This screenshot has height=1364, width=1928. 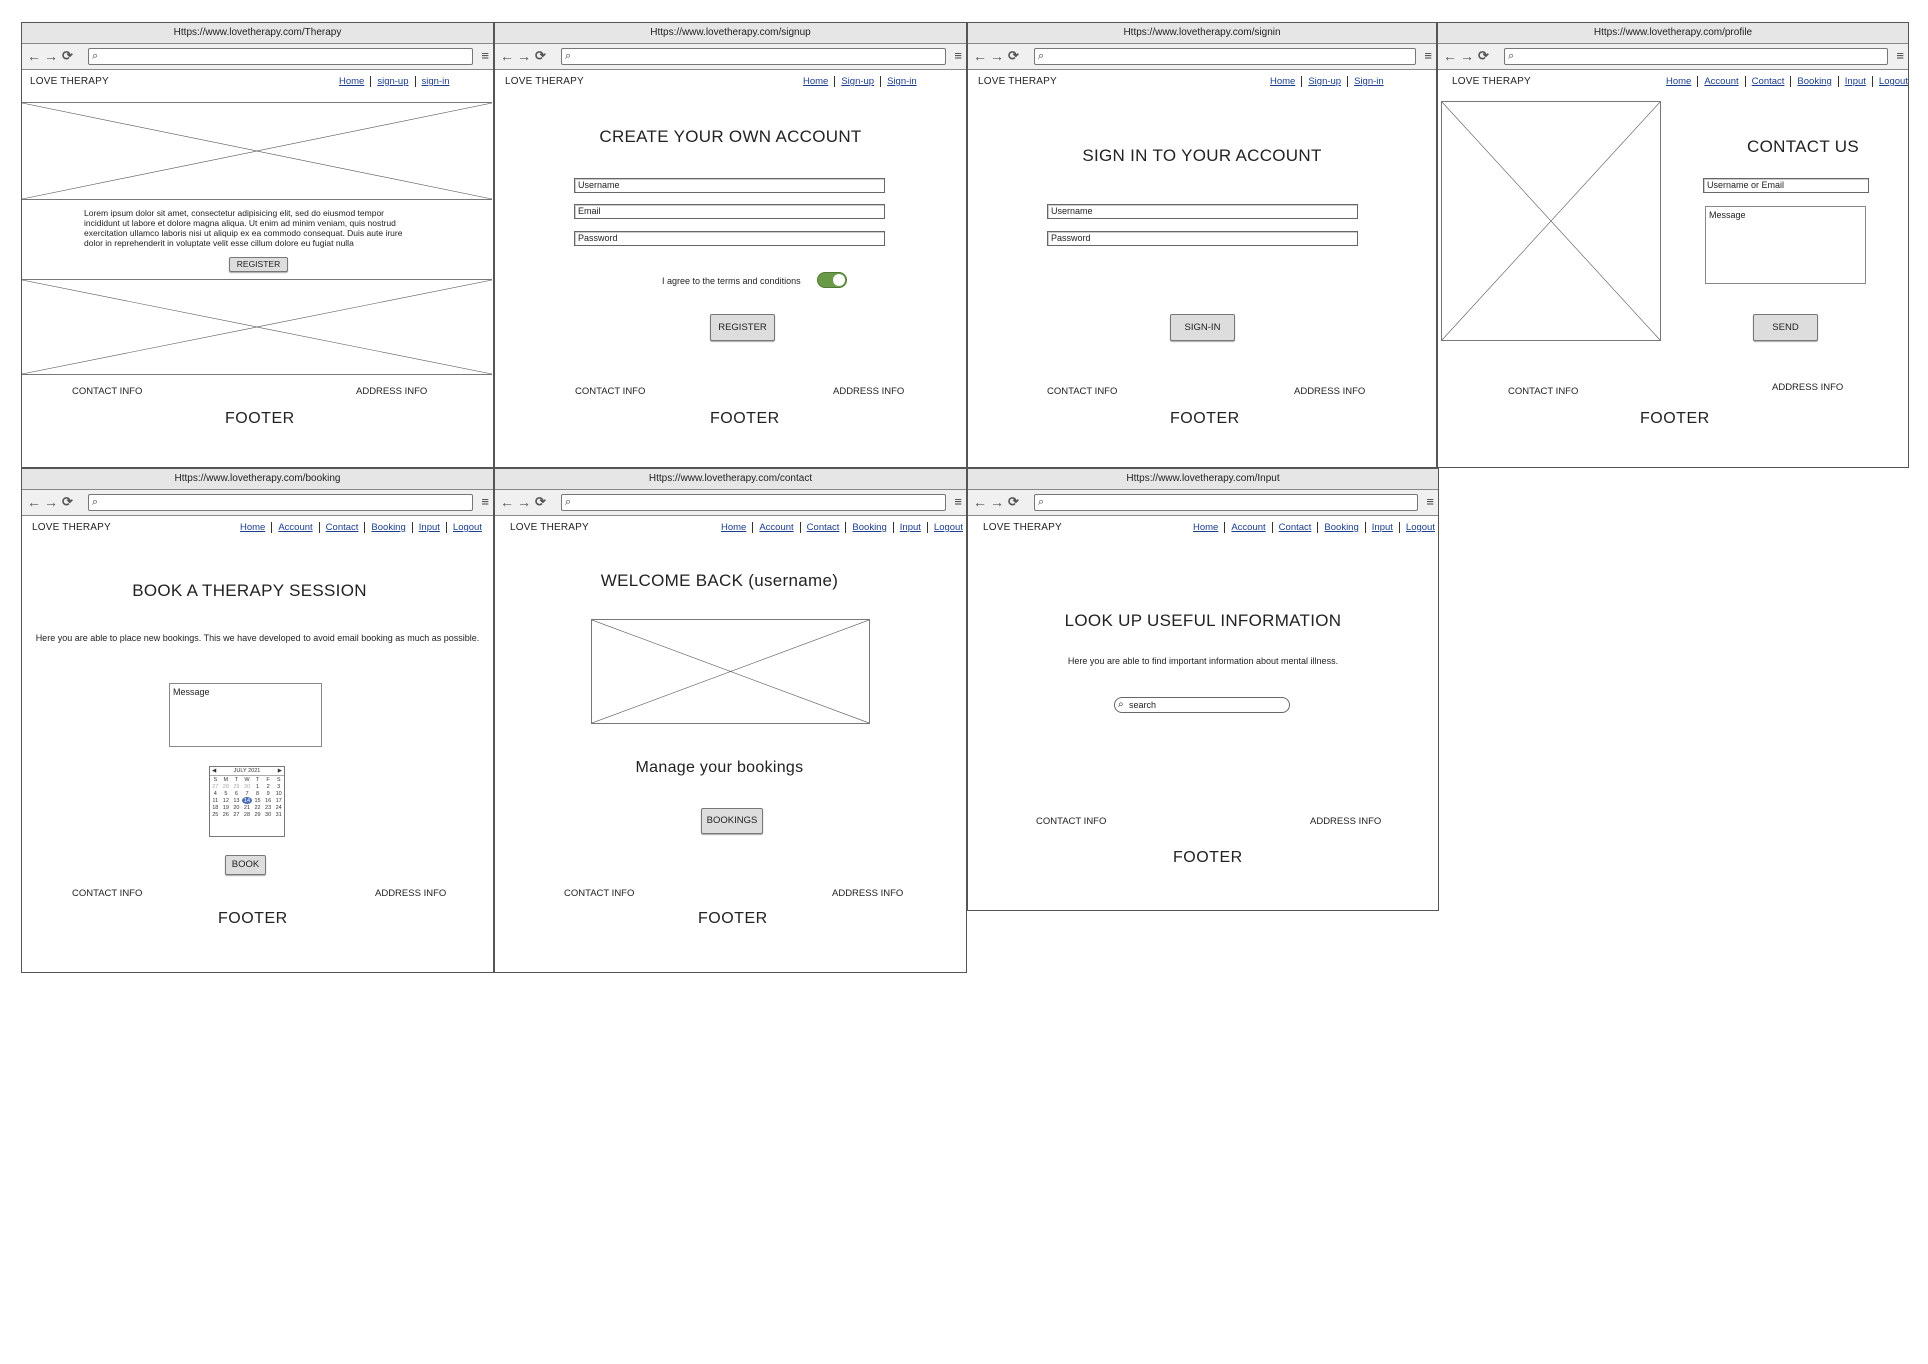 I want to click on calendar-day: 18, so click(x=215, y=807).